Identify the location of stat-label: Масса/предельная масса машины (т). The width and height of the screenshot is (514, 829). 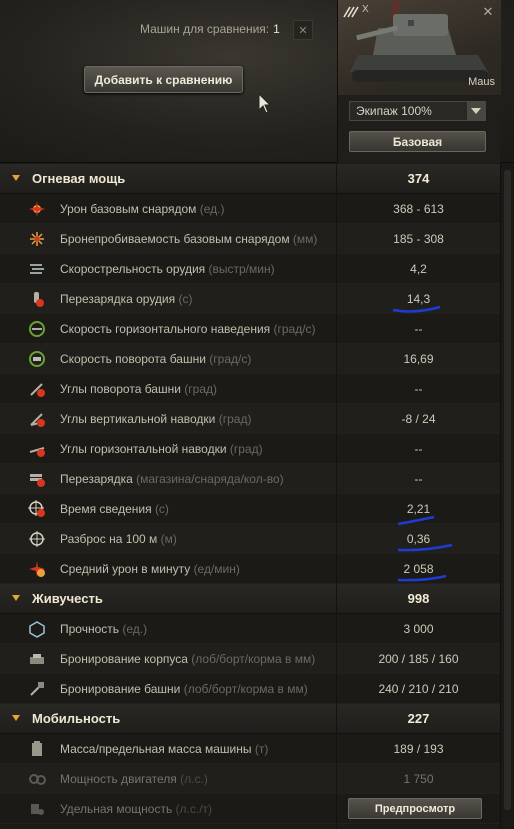
(164, 749).